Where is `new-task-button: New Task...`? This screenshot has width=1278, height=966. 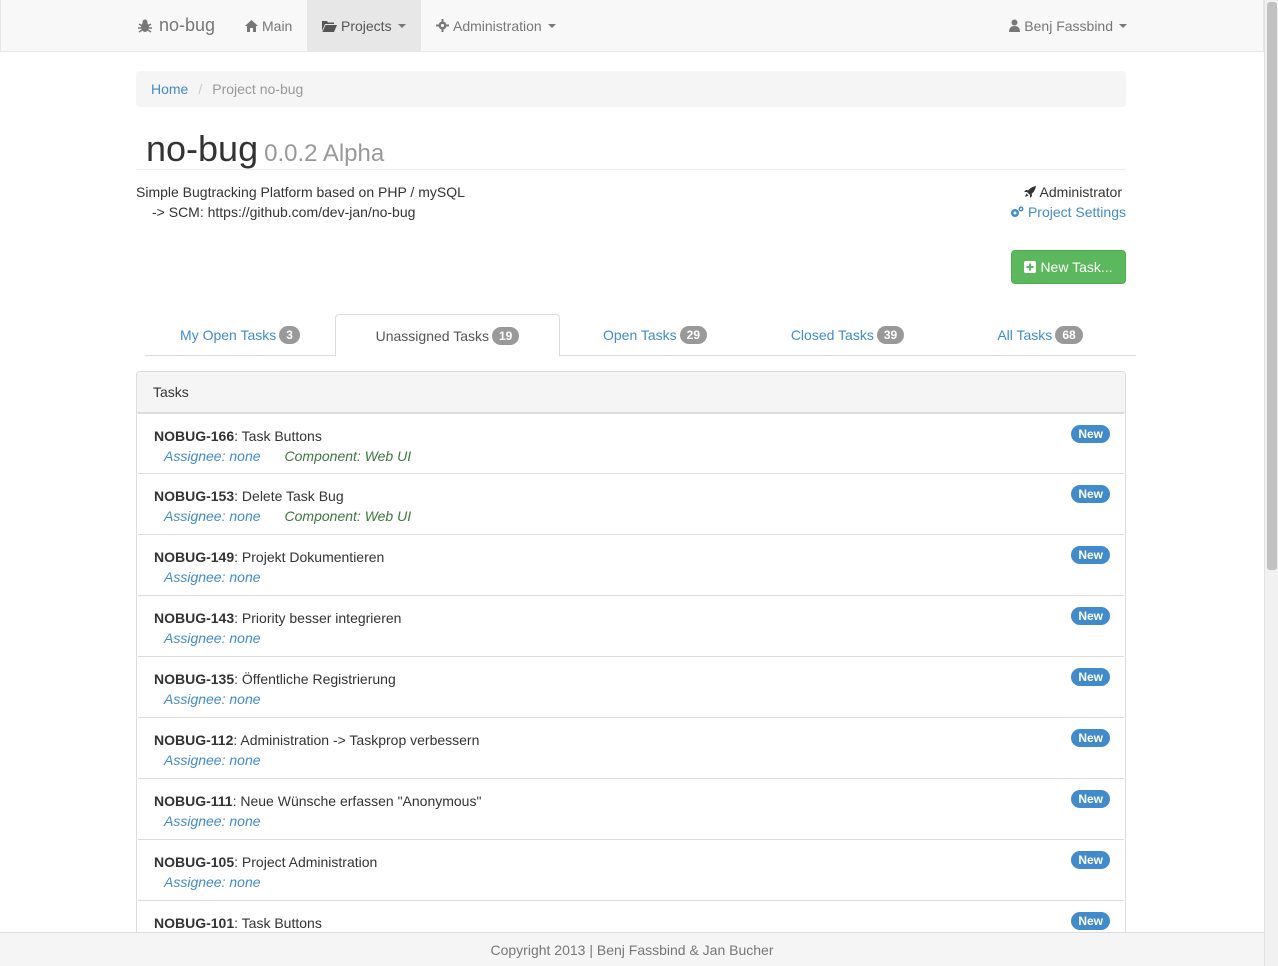
new-task-button: New Task... is located at coordinates (1068, 267).